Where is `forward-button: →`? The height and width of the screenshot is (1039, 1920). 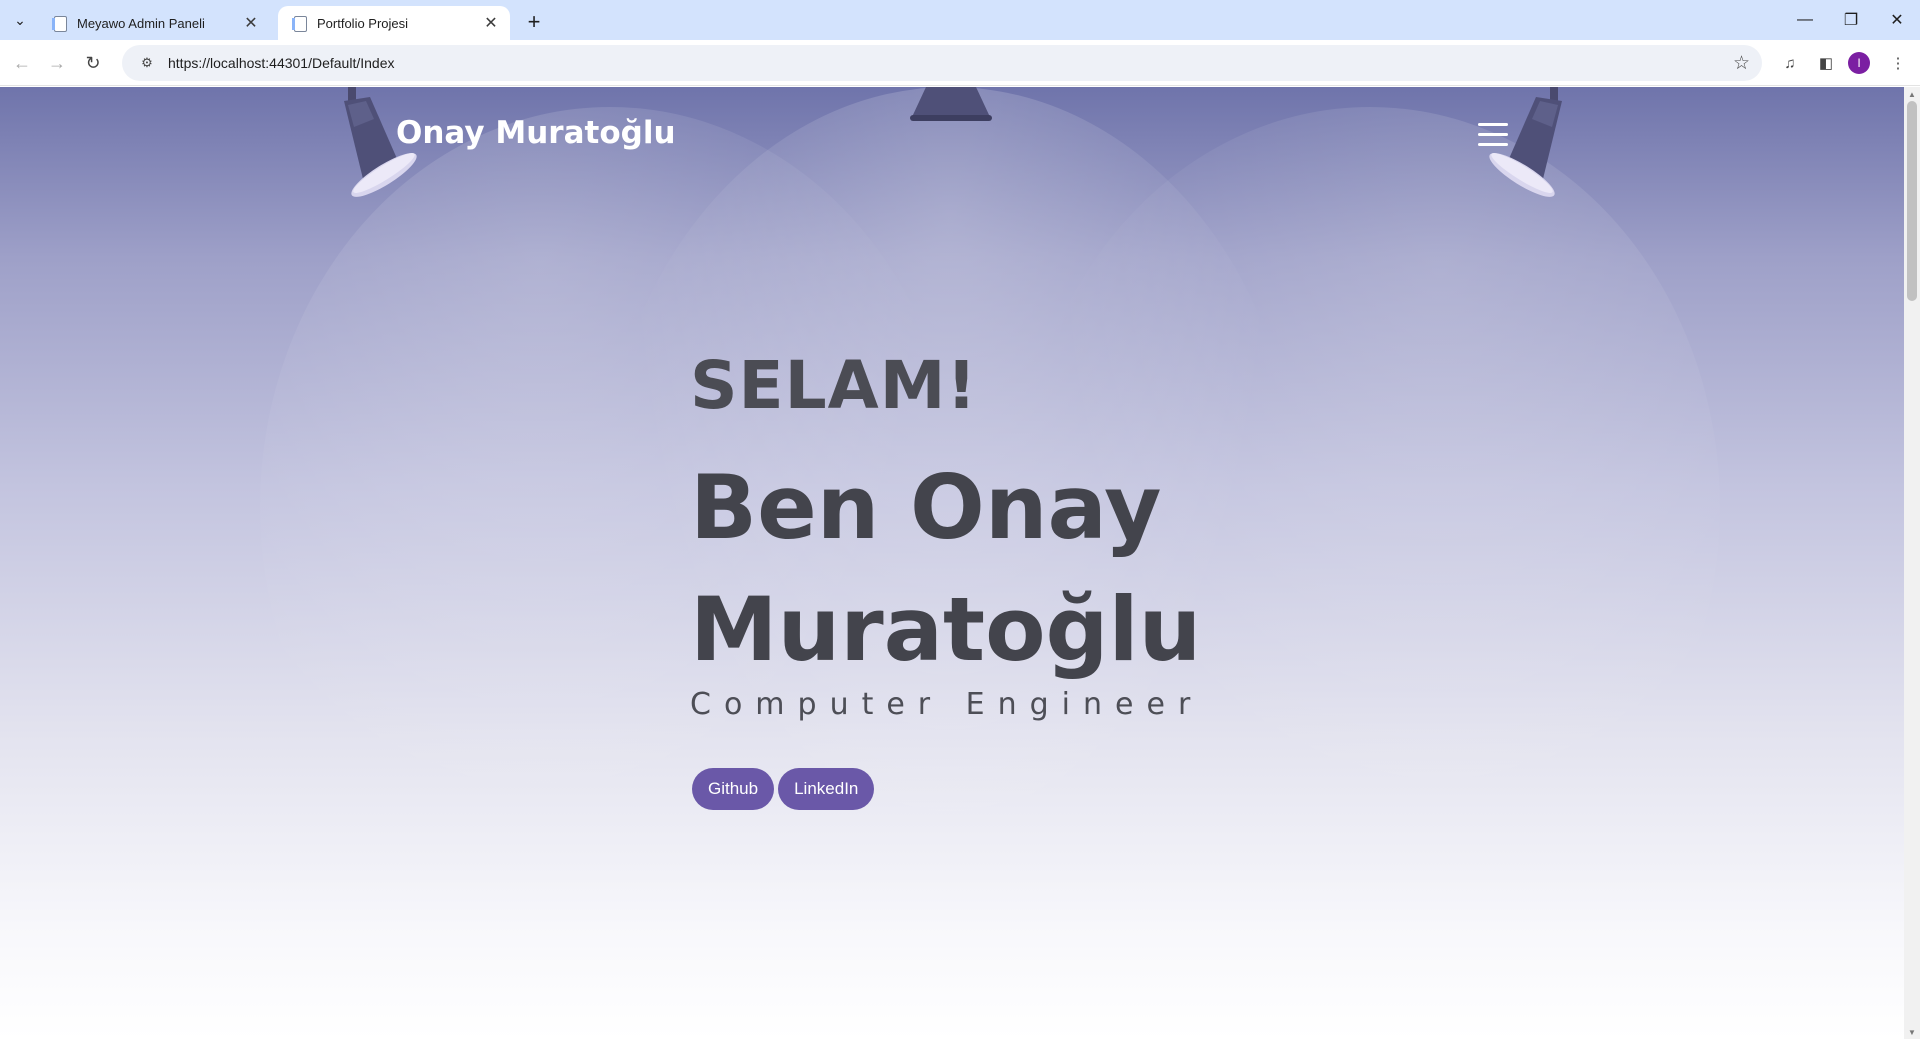 forward-button: → is located at coordinates (57, 63).